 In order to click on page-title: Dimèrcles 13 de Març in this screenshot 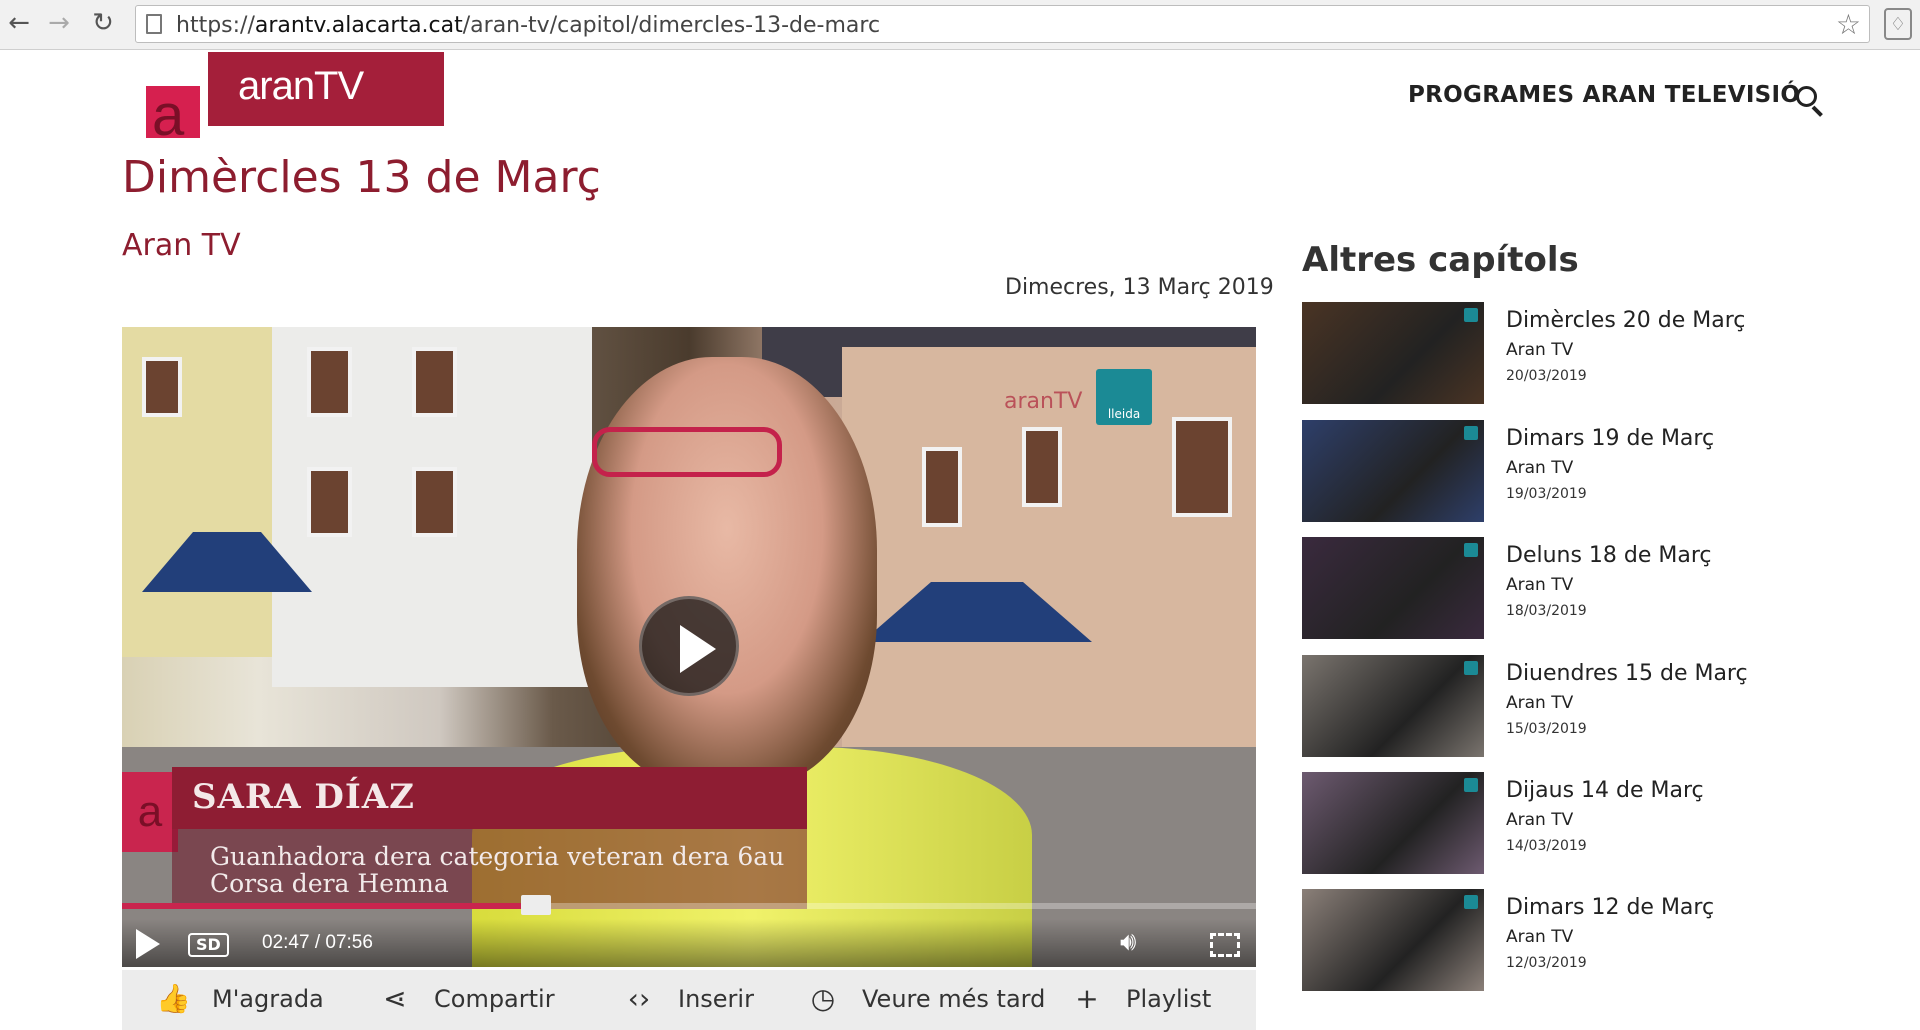, I will do `click(361, 177)`.